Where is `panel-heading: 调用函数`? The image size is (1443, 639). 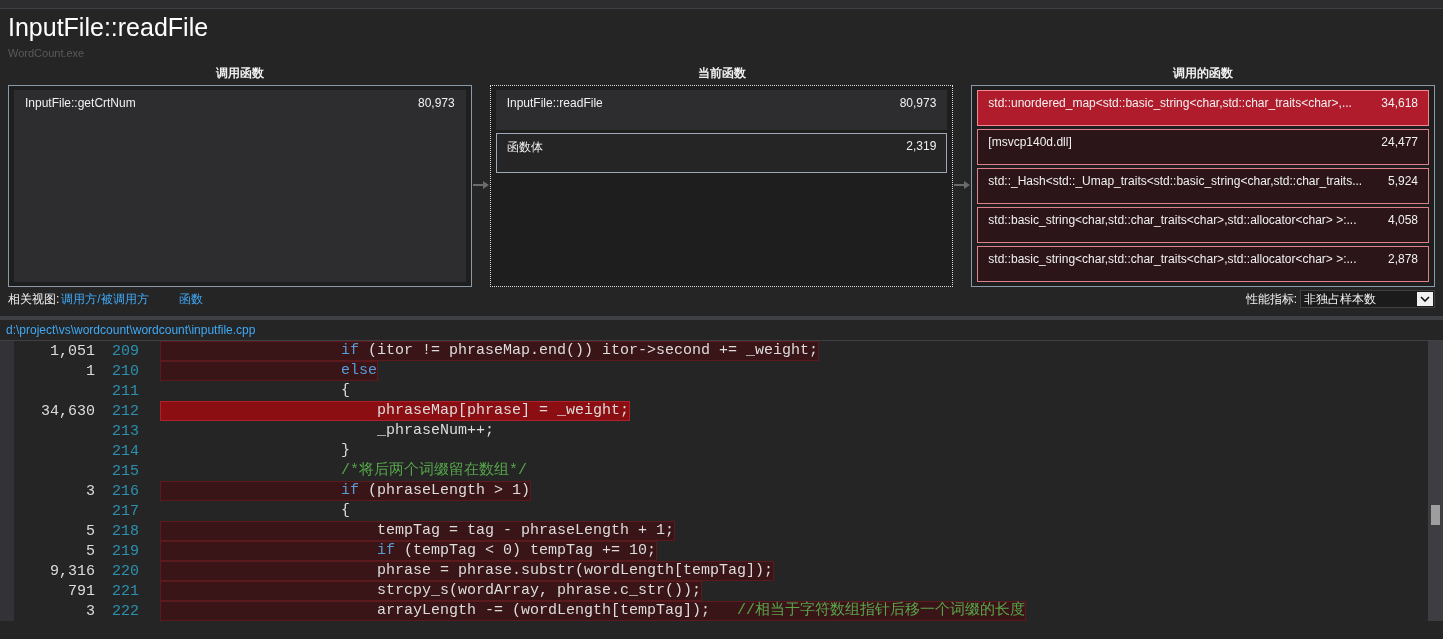
panel-heading: 调用函数 is located at coordinates (239, 73).